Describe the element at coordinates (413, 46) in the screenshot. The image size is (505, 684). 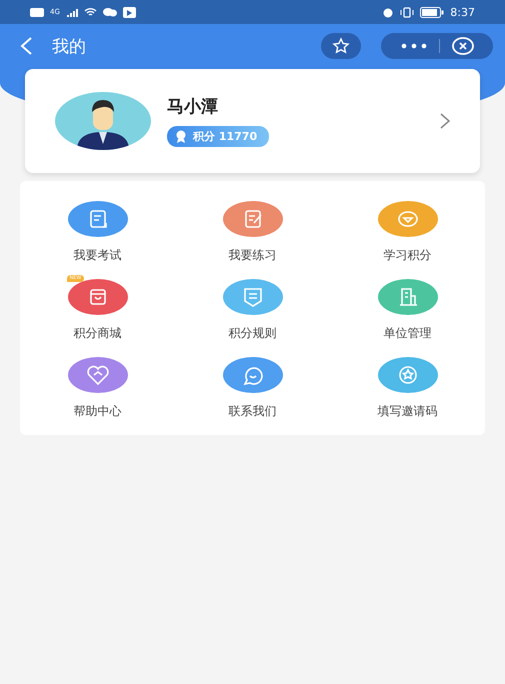
I see `more-icon` at that location.